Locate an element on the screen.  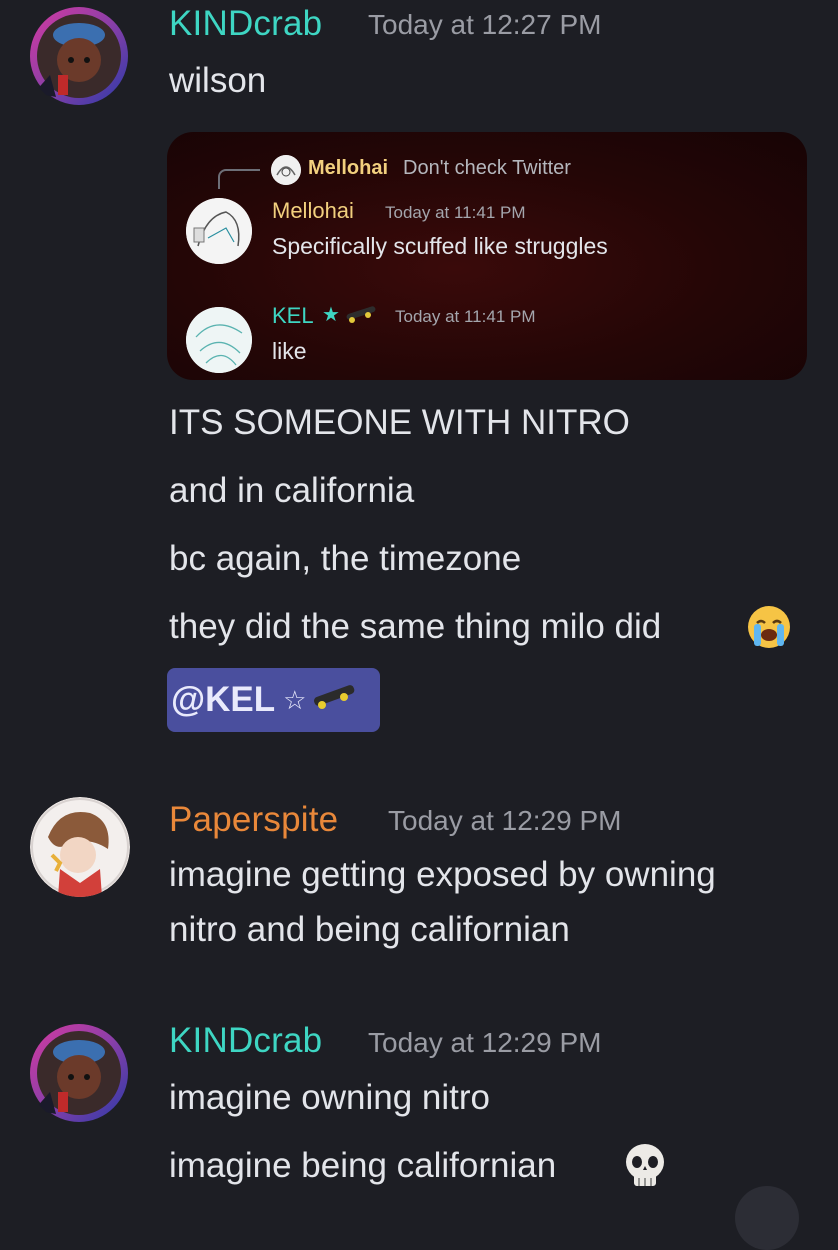
reply-connector is located at coordinates (239, 179).